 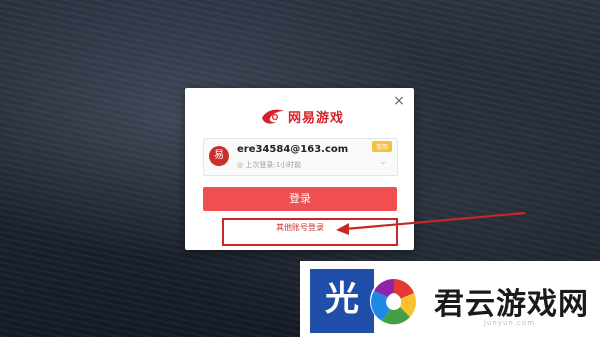 What do you see at coordinates (316, 118) in the screenshot?
I see `brand-name: 网易游戏` at bounding box center [316, 118].